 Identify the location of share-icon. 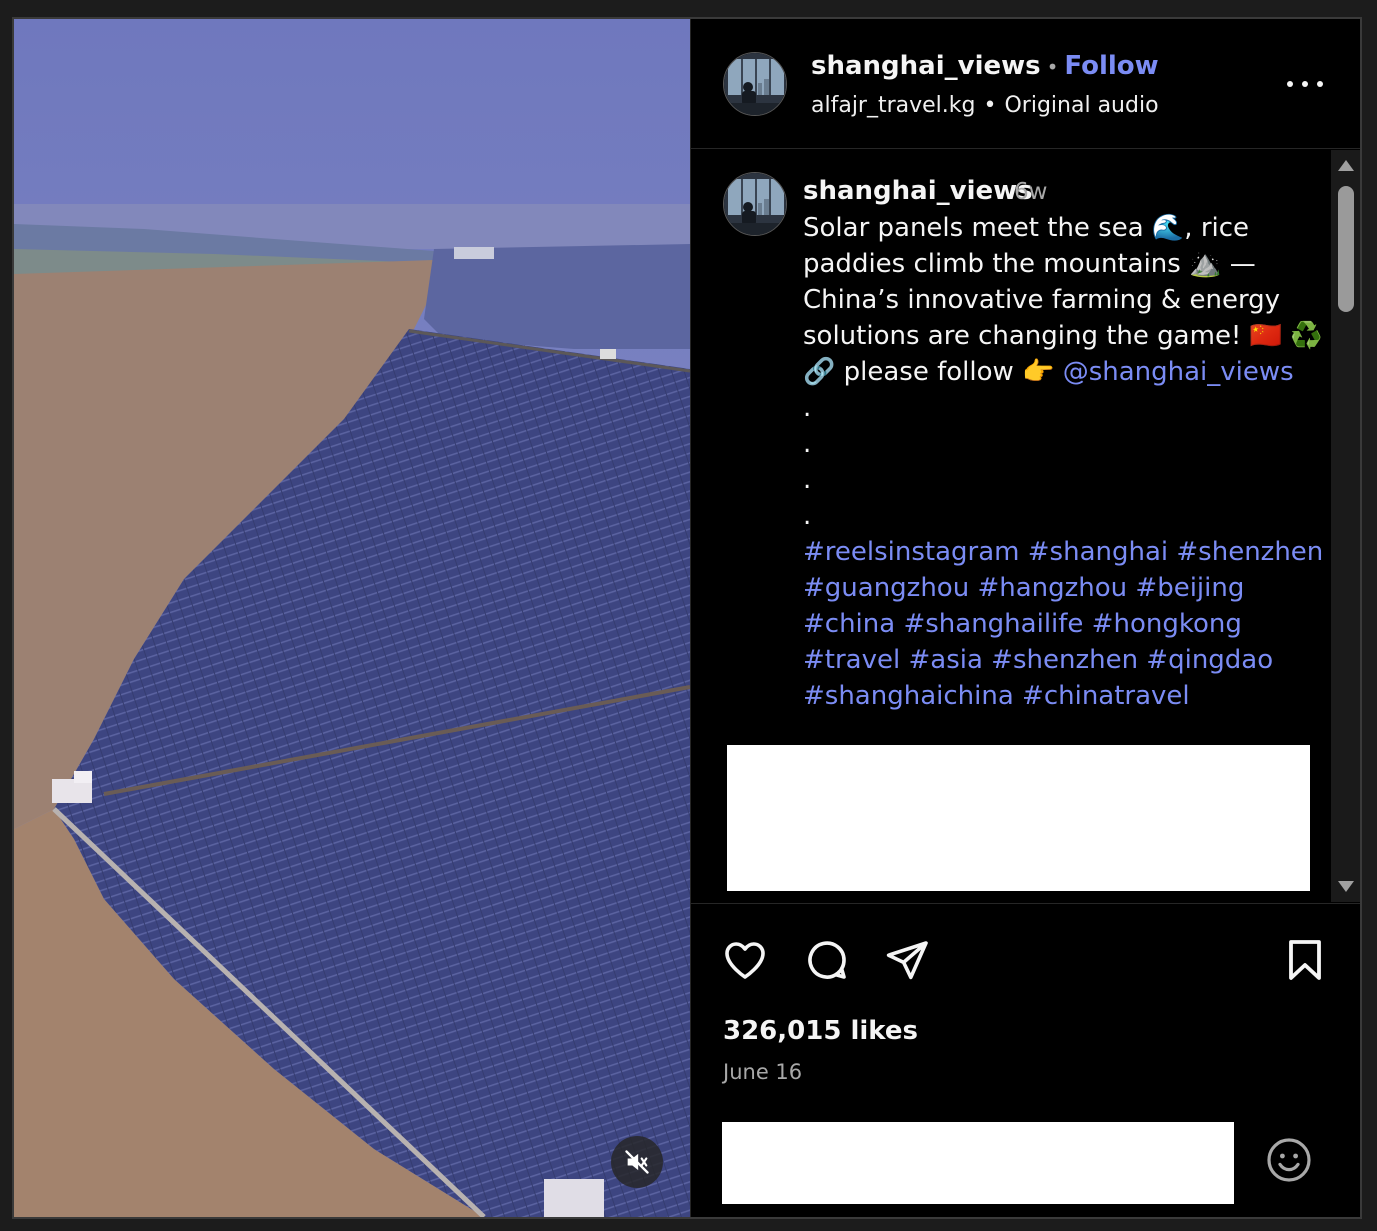
(907, 960).